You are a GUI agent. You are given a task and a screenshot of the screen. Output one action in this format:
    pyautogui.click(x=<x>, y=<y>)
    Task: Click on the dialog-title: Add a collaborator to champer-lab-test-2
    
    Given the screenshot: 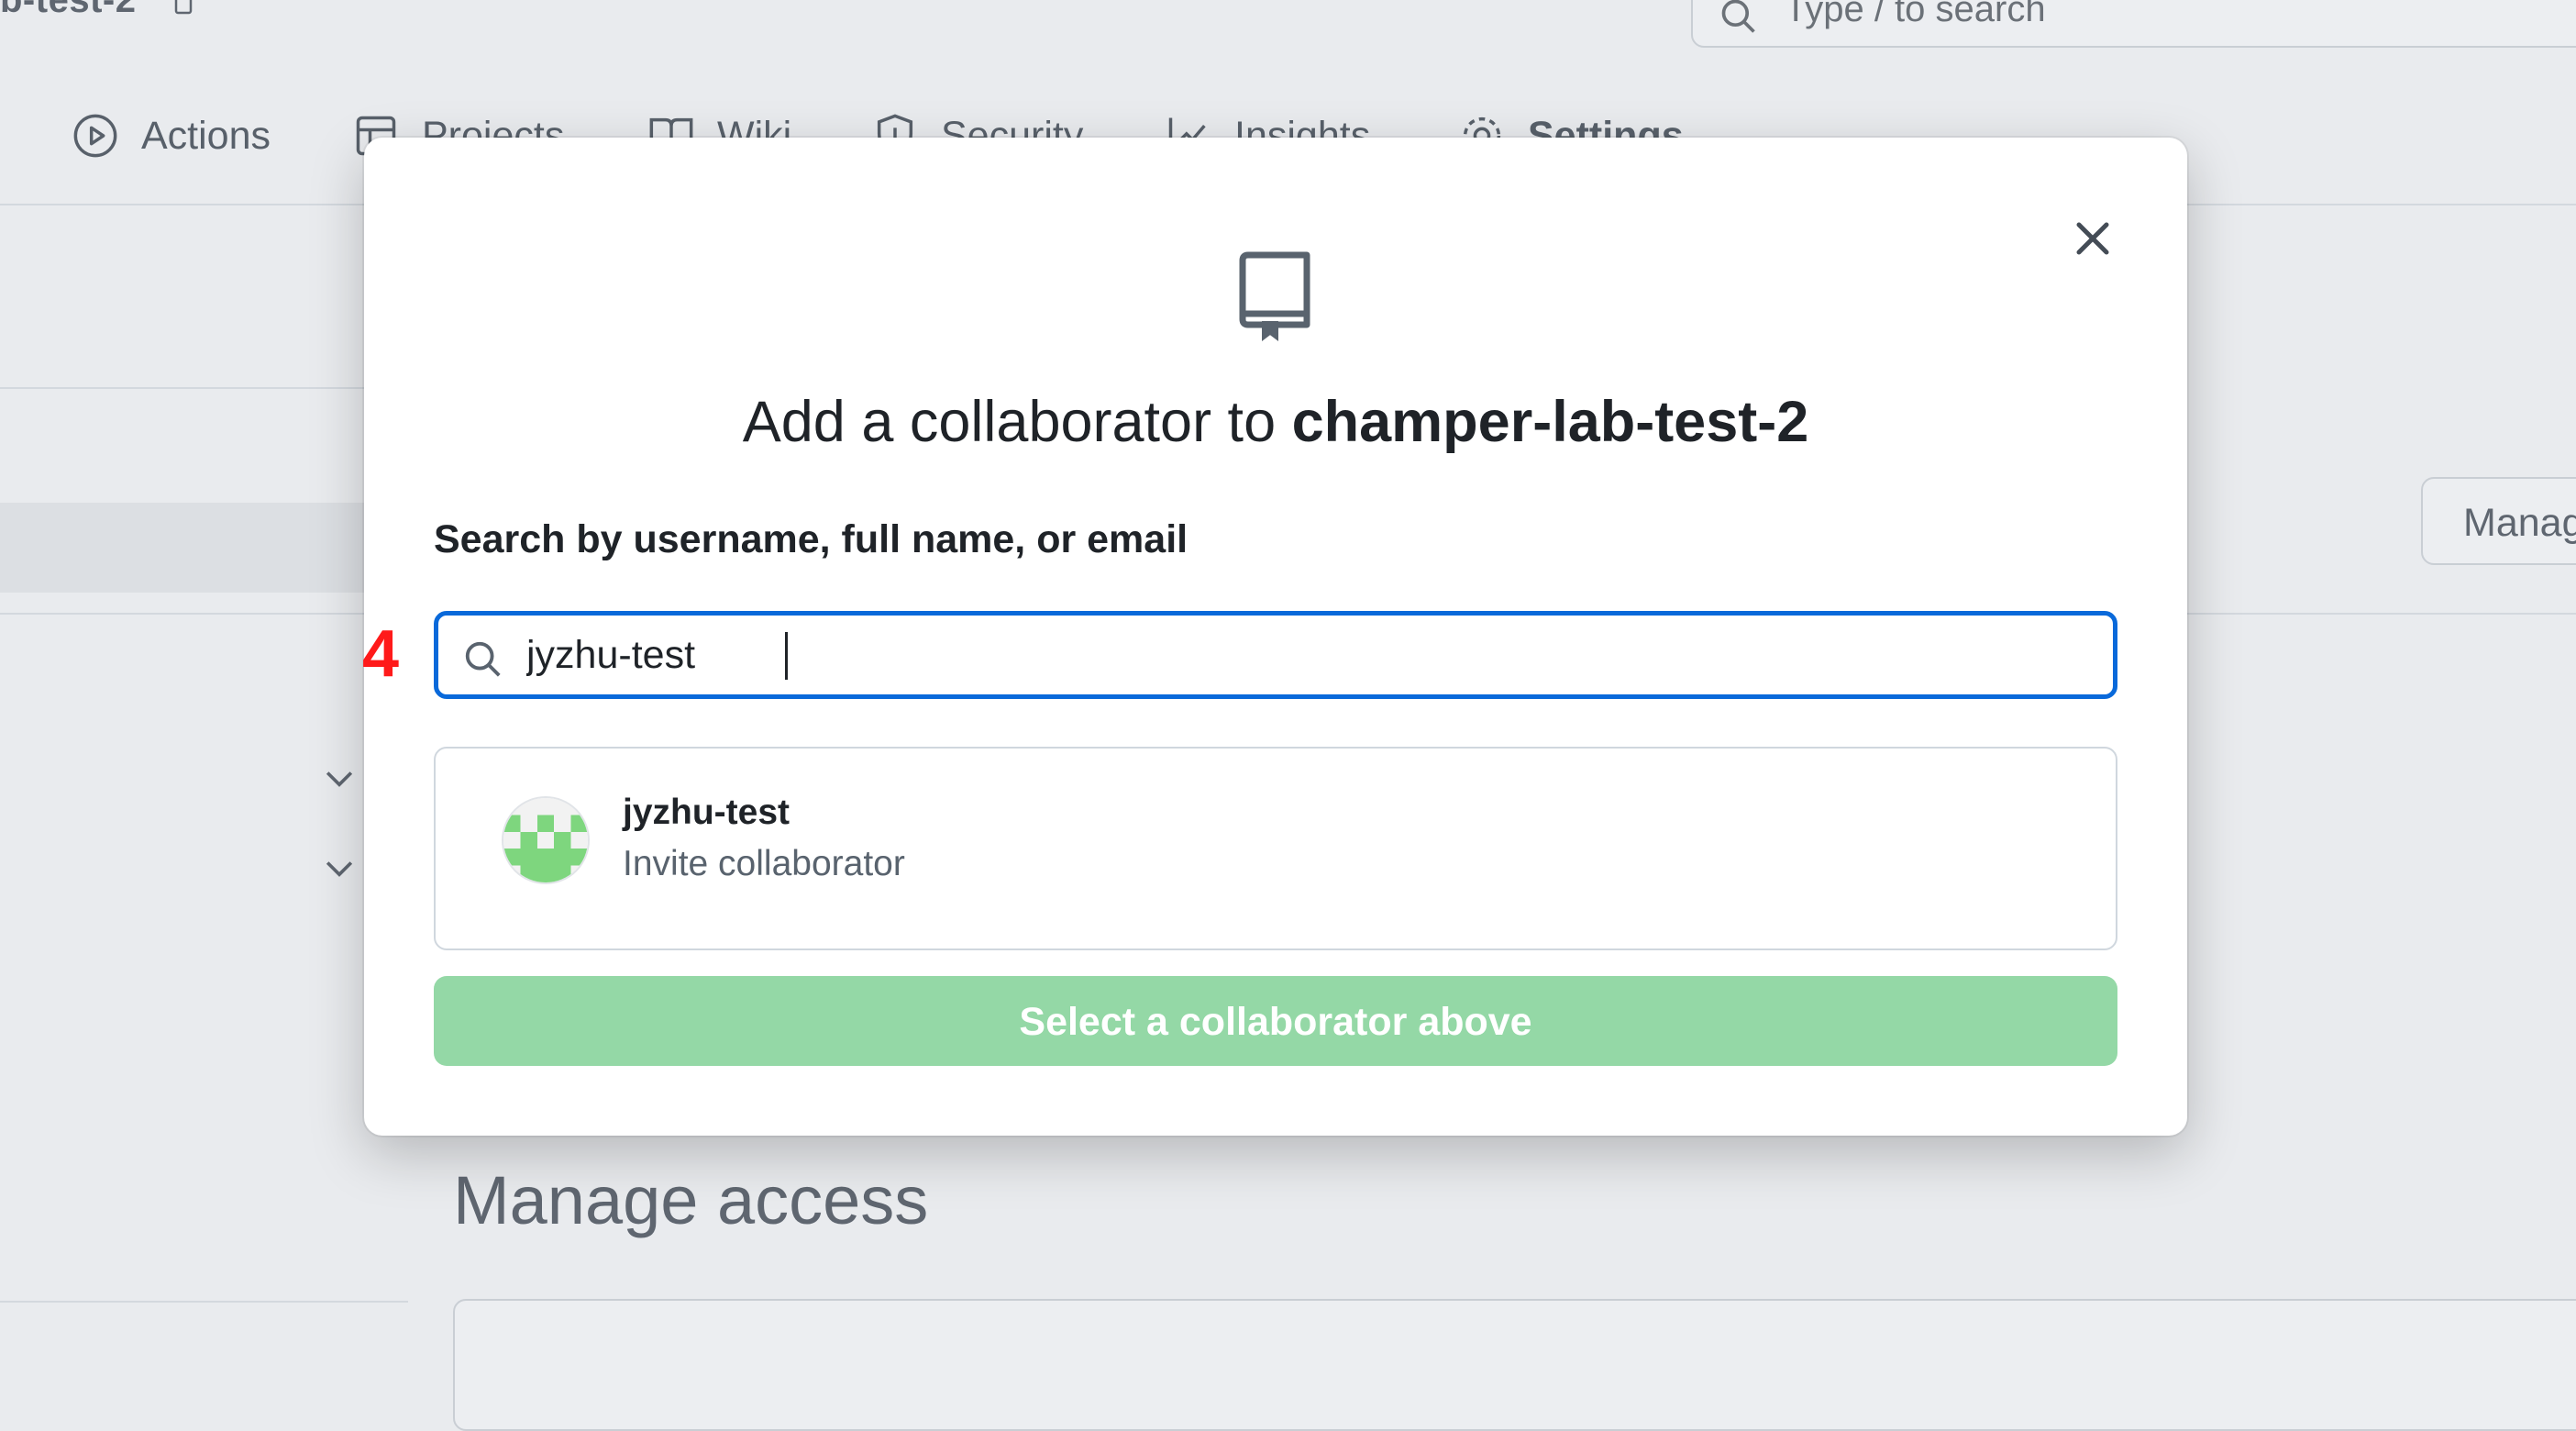 What is the action you would take?
    pyautogui.click(x=1275, y=422)
    